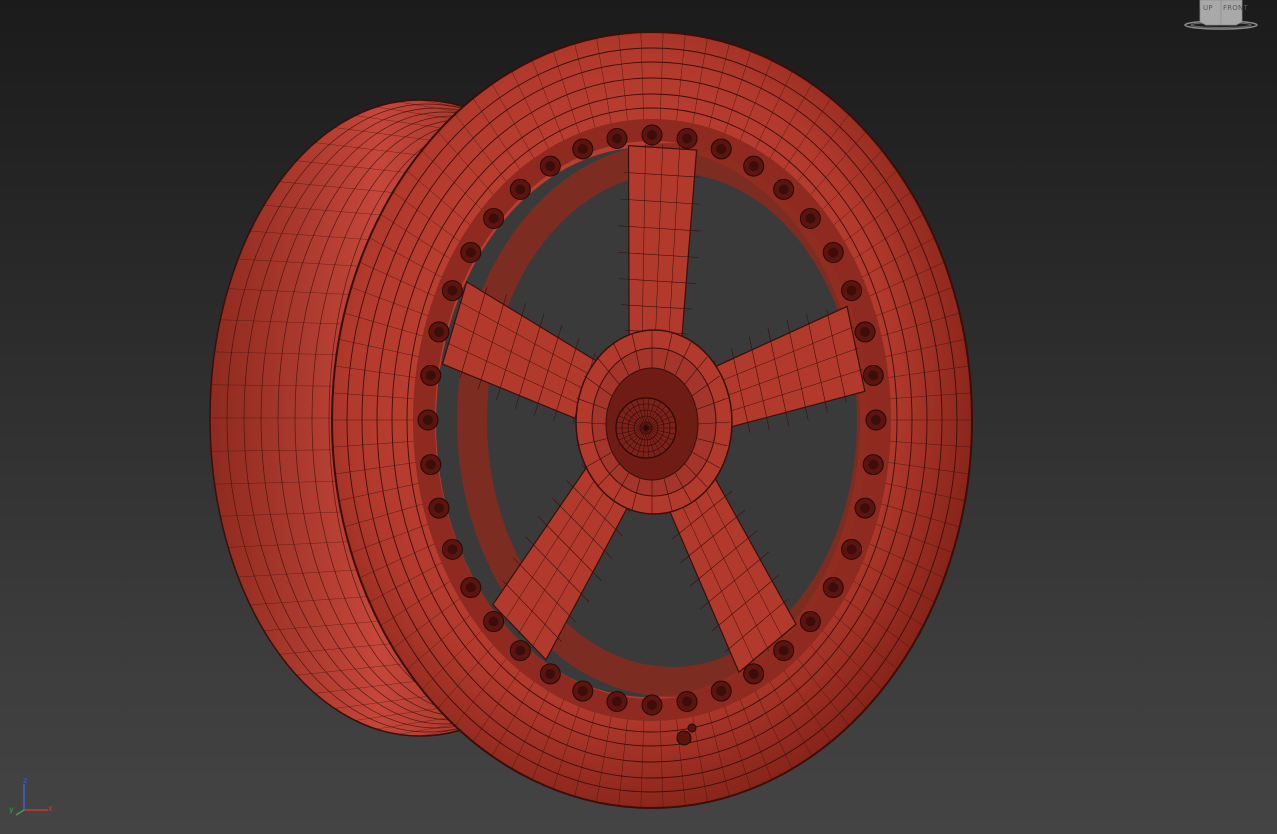 Image resolution: width=1277 pixels, height=834 pixels. Describe the element at coordinates (692, 728) in the screenshot. I see `valve-stem-cap` at that location.